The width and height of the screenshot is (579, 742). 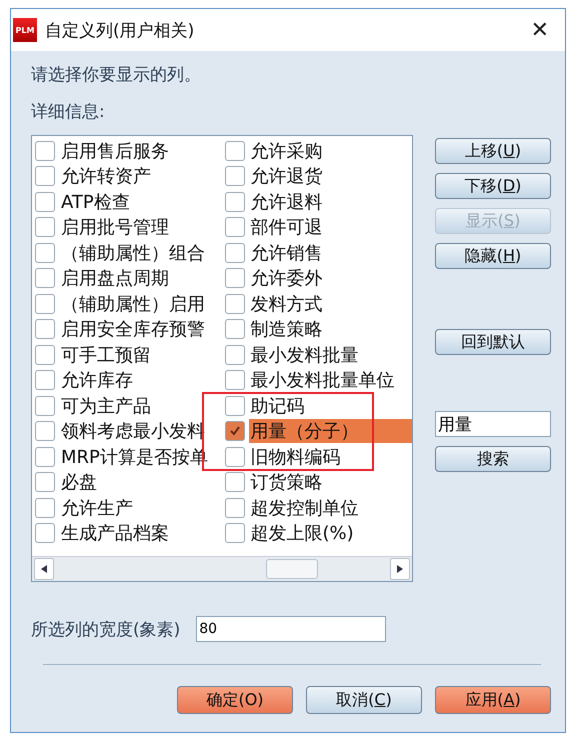 I want to click on list-item: 用量（分子）, so click(x=330, y=431).